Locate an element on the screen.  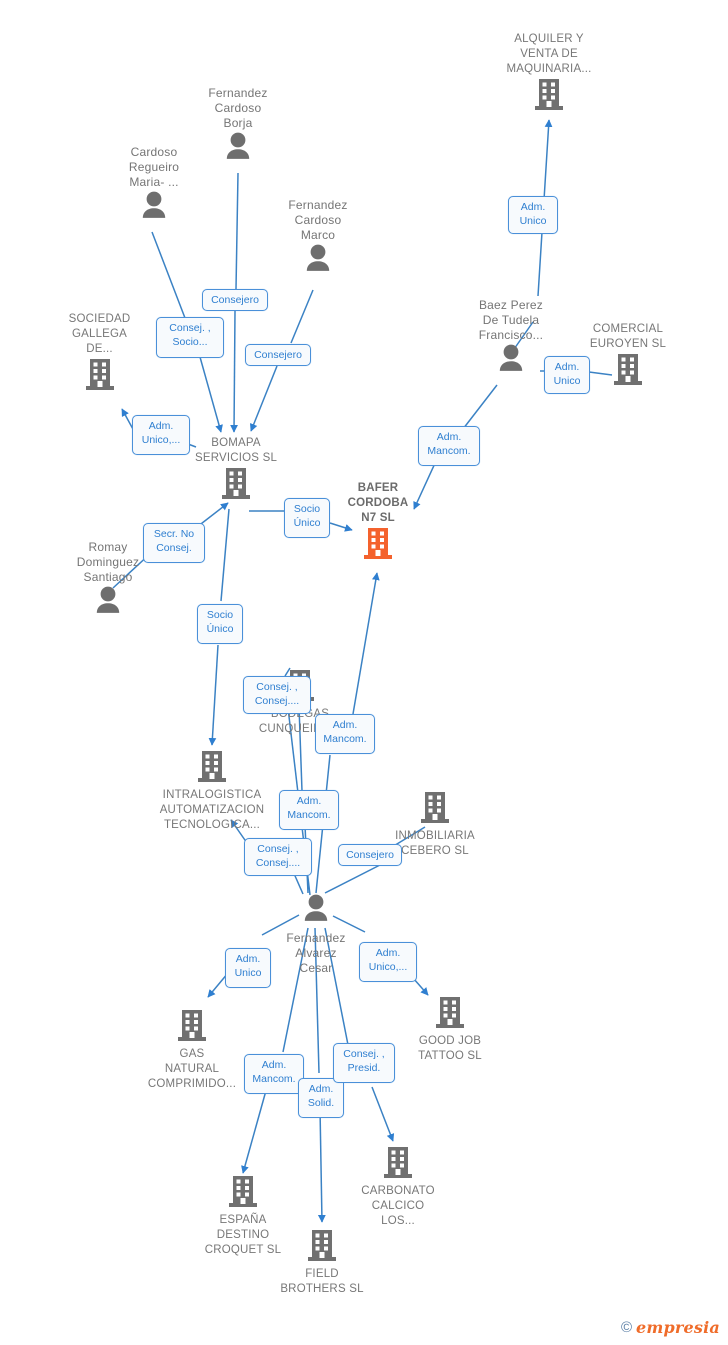
node-label: Fernandez Cardoso Borja is located at coordinates (238, 108).